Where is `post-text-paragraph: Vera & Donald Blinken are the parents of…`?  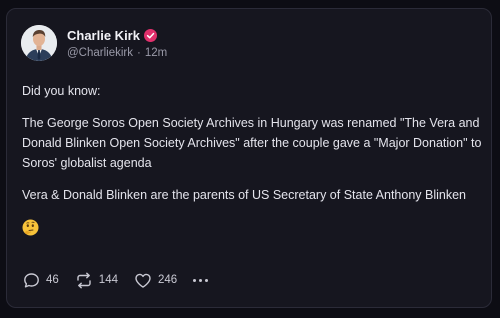
post-text-paragraph: Vera & Donald Blinken are the parents of… is located at coordinates (244, 195).